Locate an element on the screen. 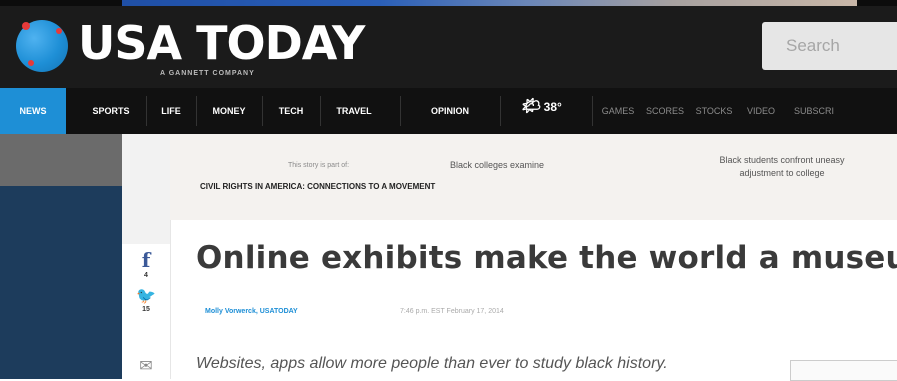 This screenshot has height=381, width=897. nav-sports: SPORTS is located at coordinates (111, 111).